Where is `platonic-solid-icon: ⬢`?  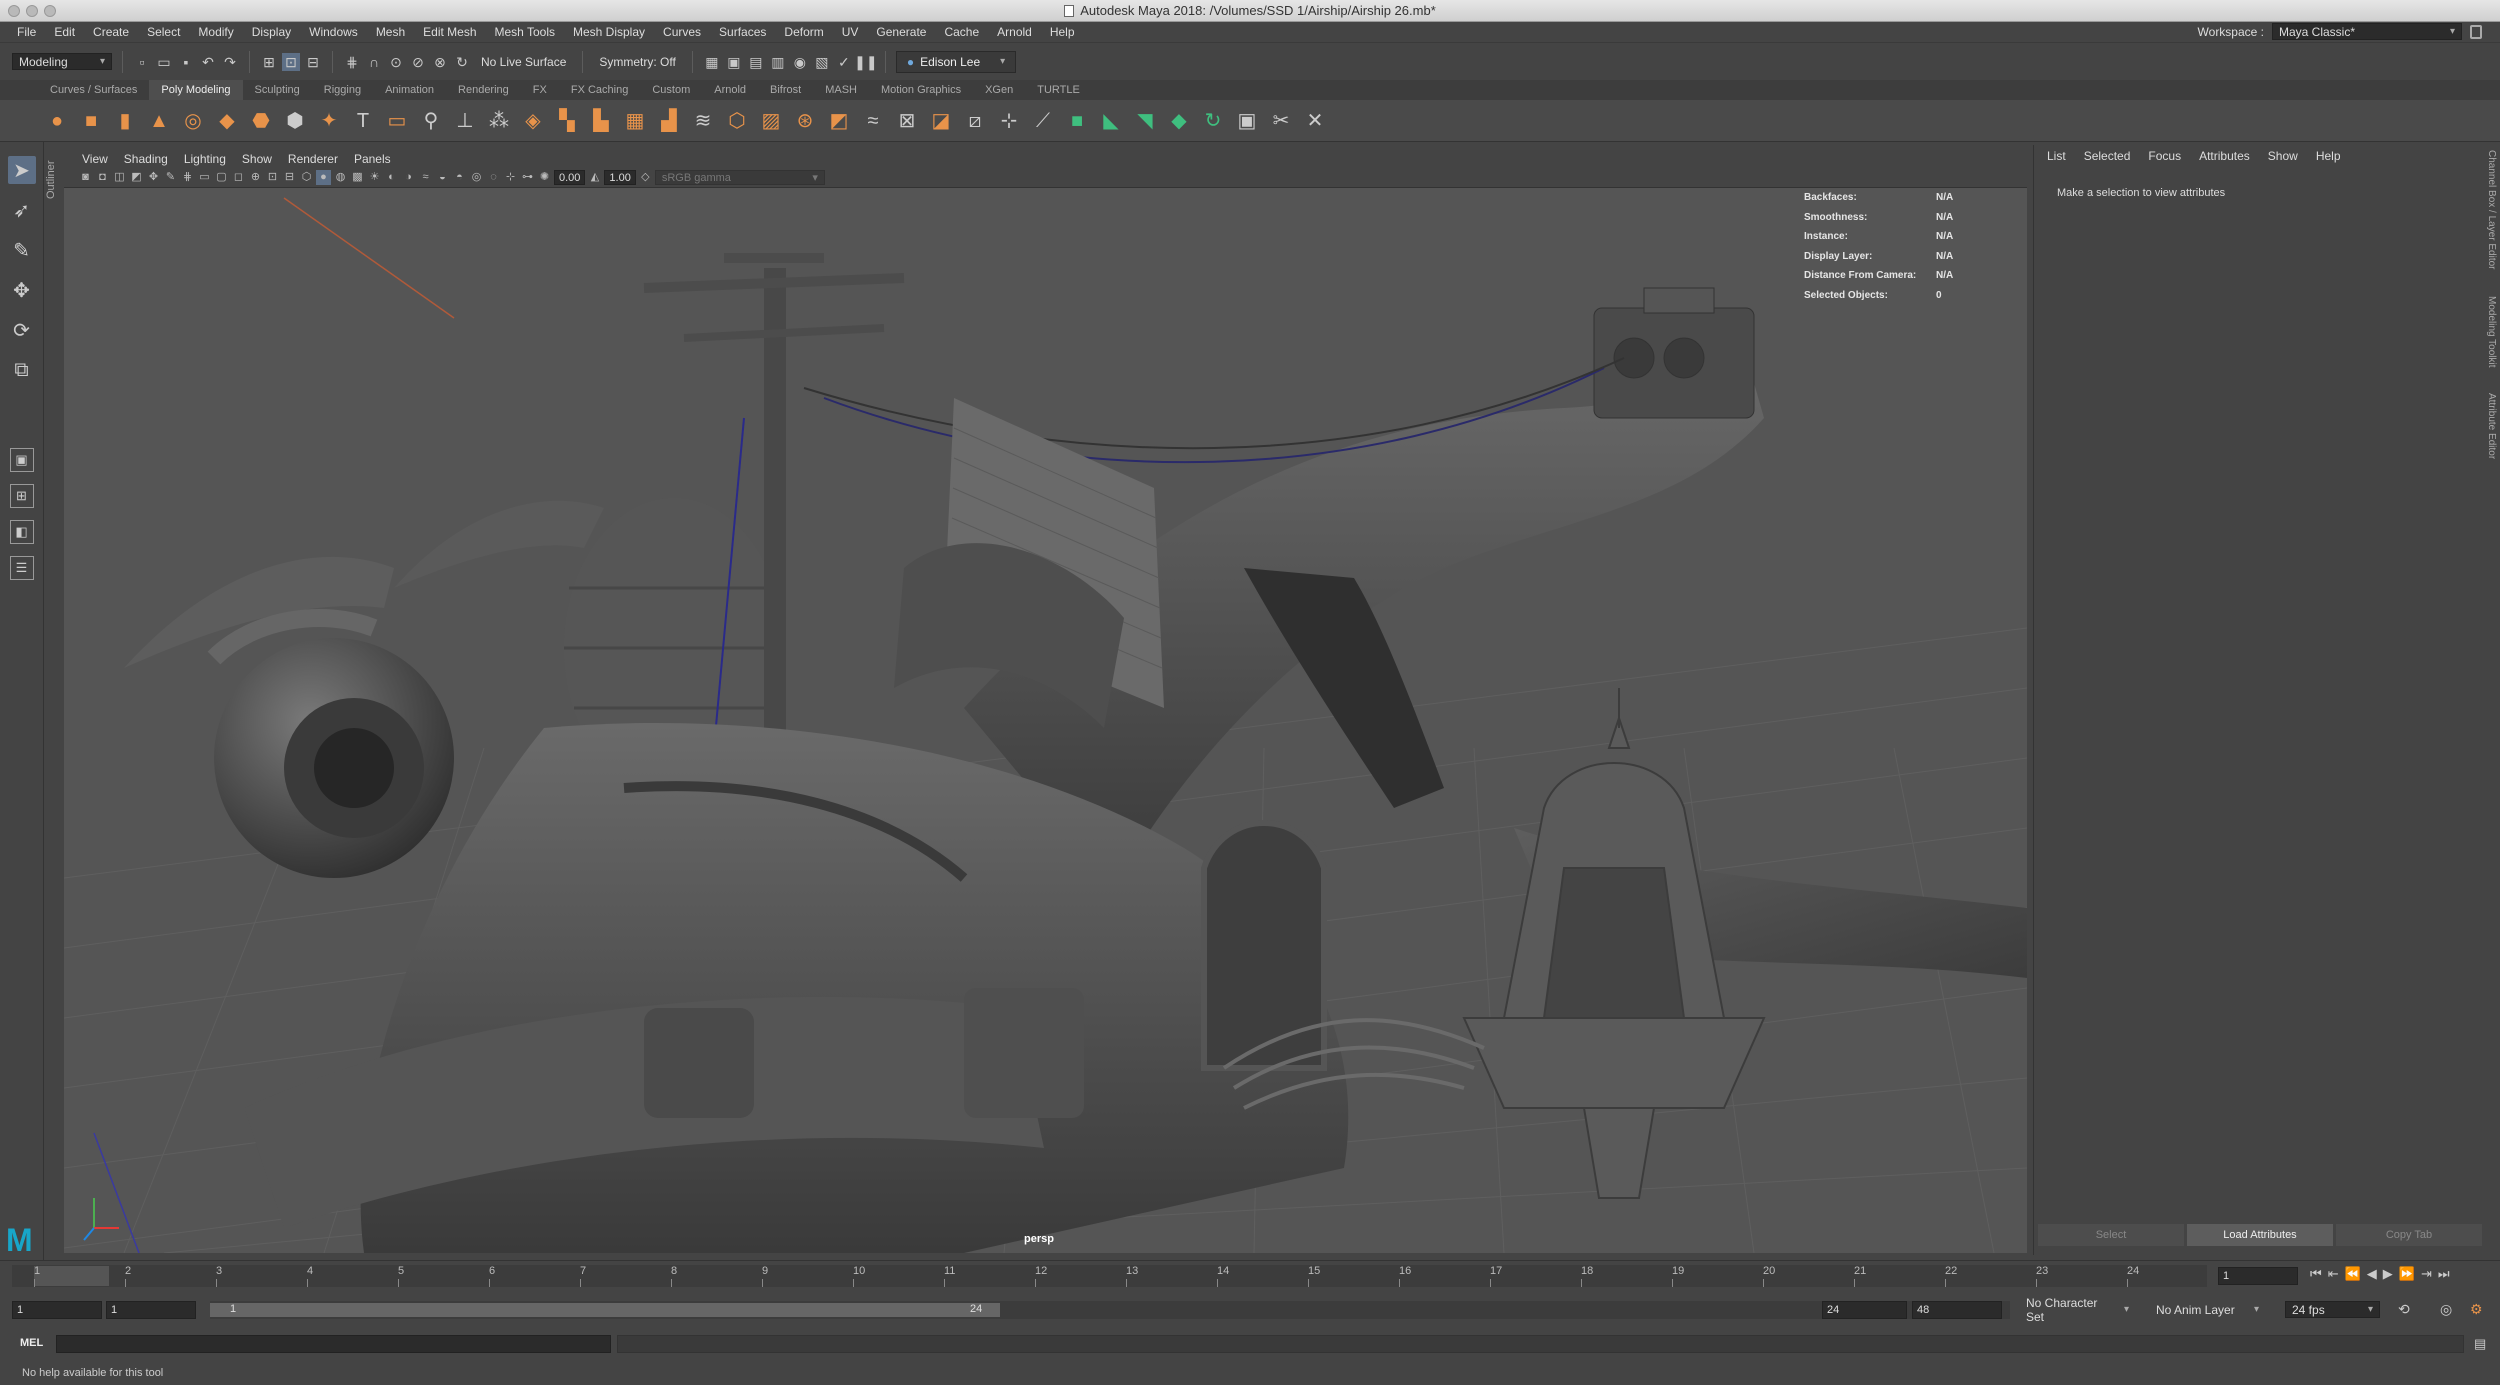 platonic-solid-icon: ⬢ is located at coordinates (295, 121).